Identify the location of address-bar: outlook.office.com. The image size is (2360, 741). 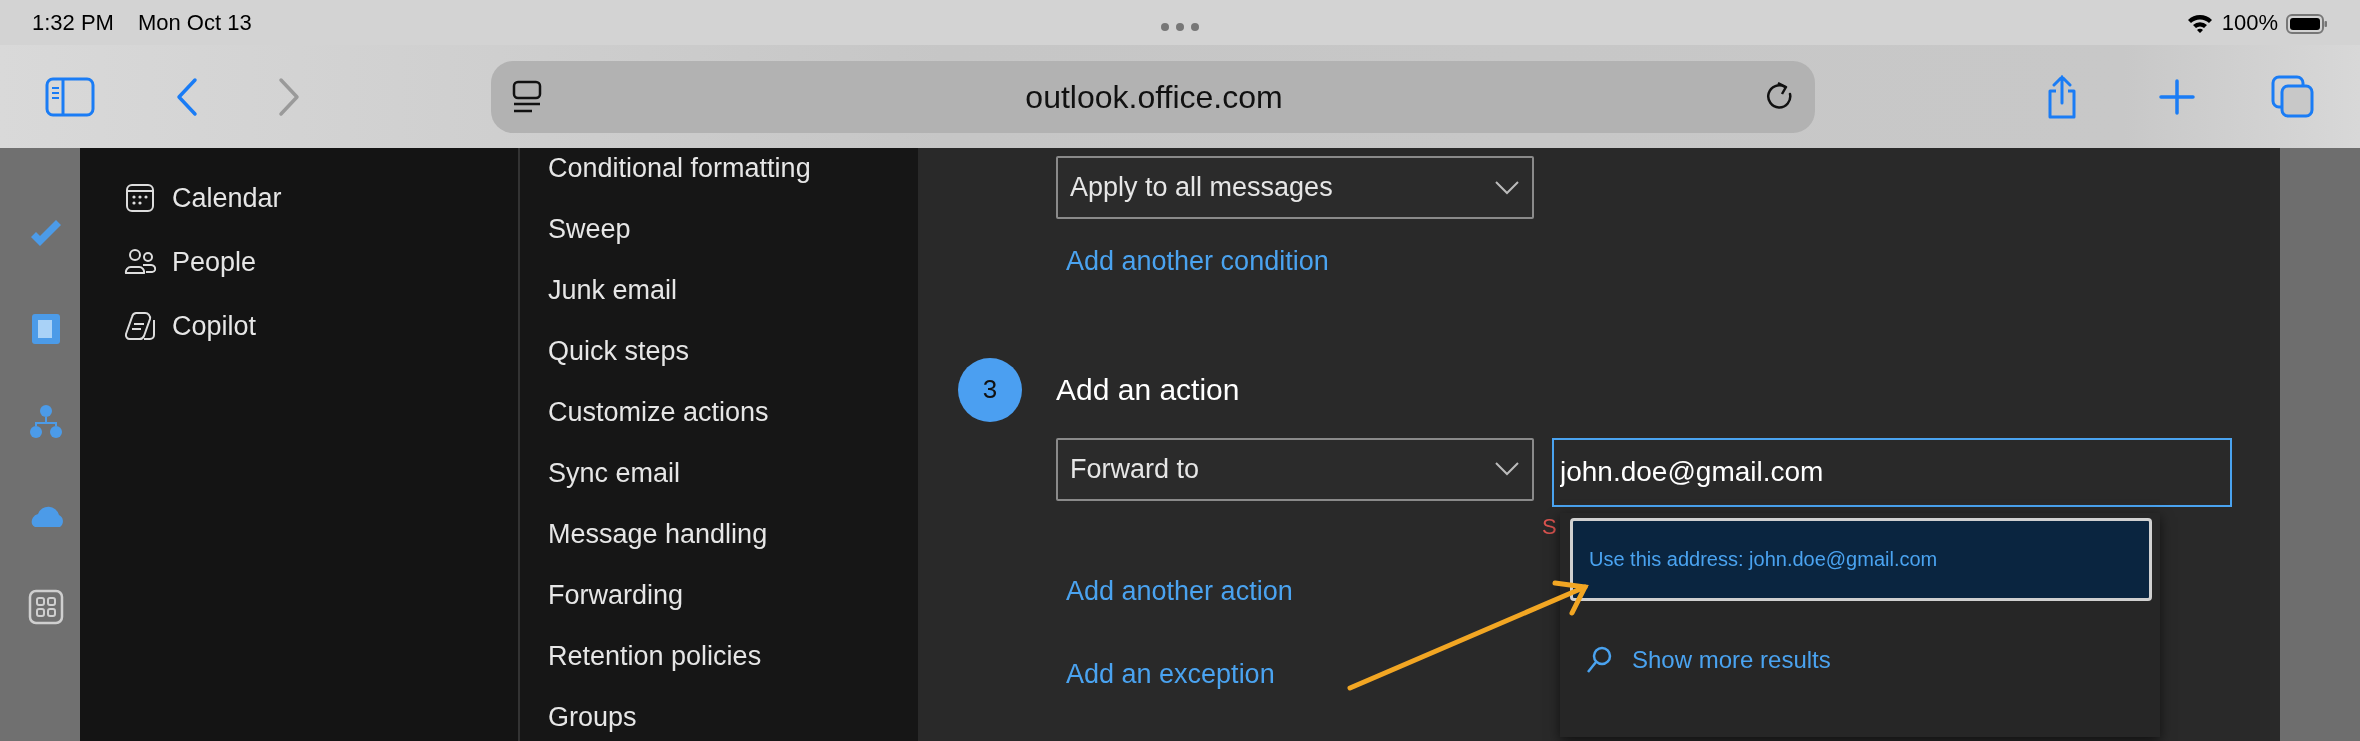
(1153, 96).